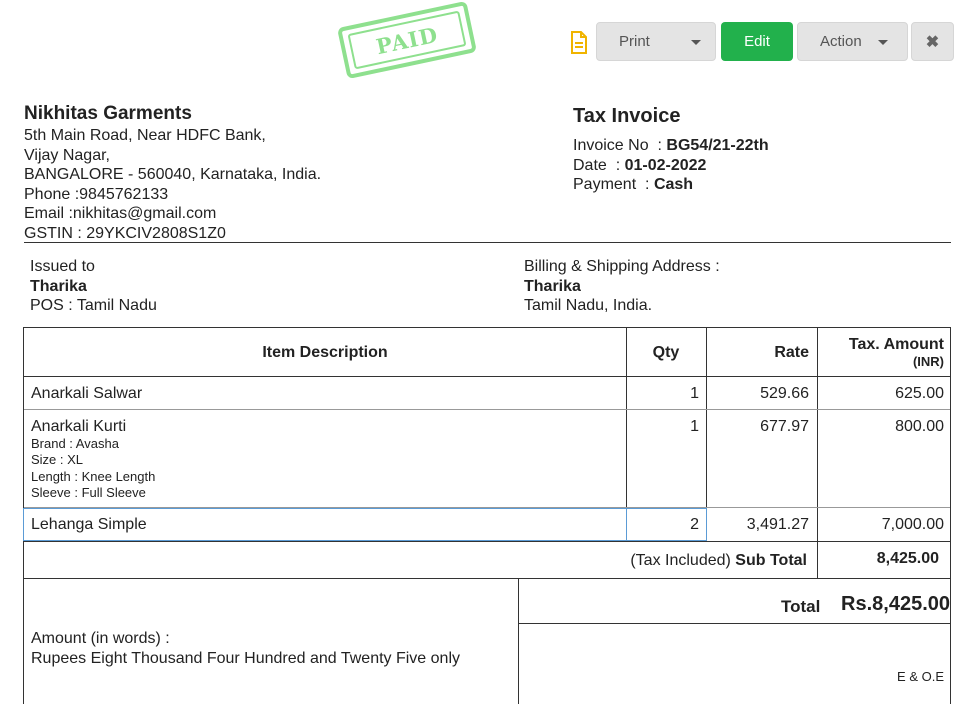 The image size is (959, 704). Describe the element at coordinates (93, 476) in the screenshot. I see `detail-length: Length : Knee Length` at that location.